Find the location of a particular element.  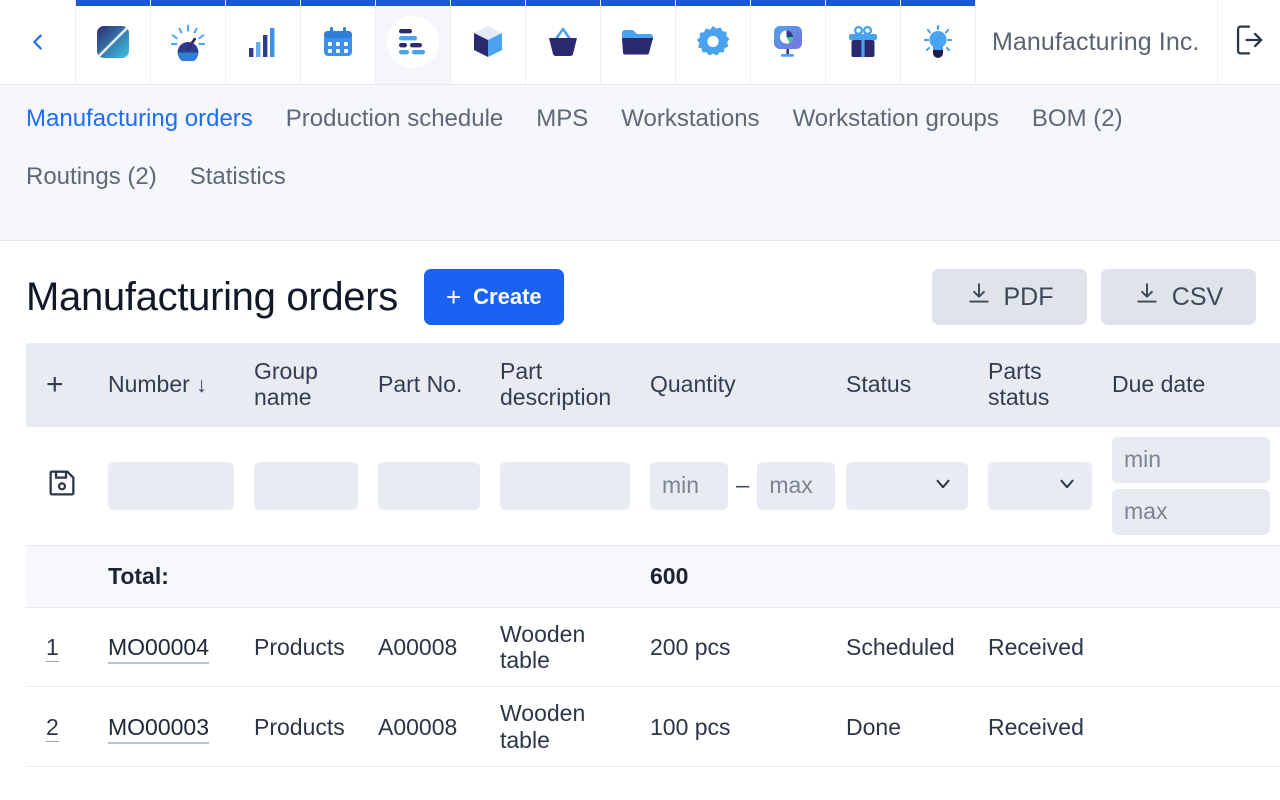

tab-bom: BOM (2) is located at coordinates (1077, 119).